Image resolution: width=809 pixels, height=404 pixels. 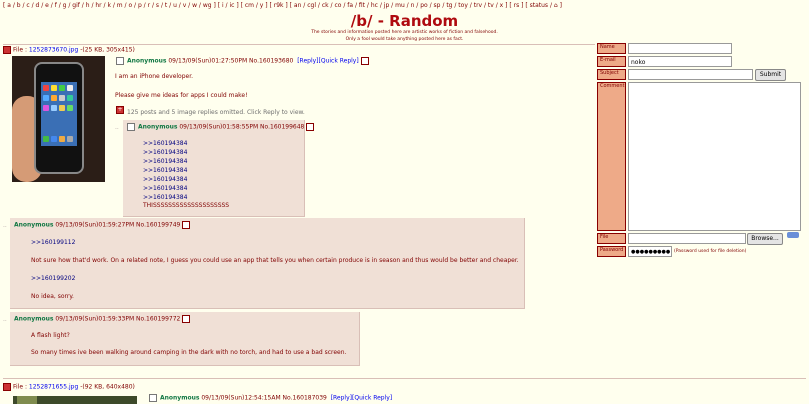 What do you see at coordinates (793, 235) in the screenshot?
I see `upload-icon` at bounding box center [793, 235].